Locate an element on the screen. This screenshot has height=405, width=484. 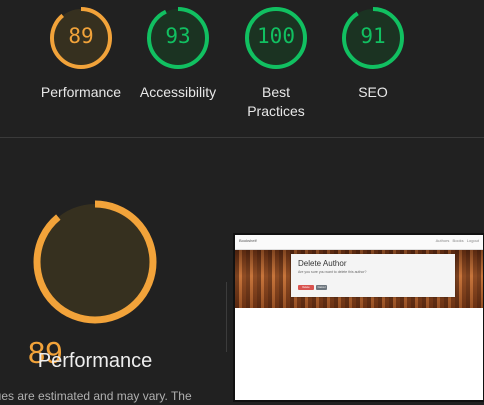
gauge-ring: 93 is located at coordinates (178, 38).